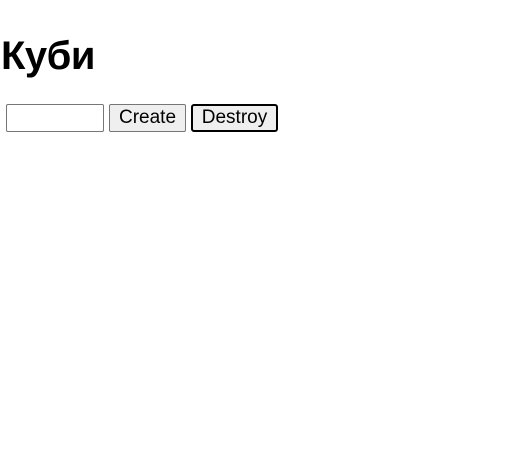 Image resolution: width=532 pixels, height=472 pixels. What do you see at coordinates (55, 118) in the screenshot?
I see `count-input` at bounding box center [55, 118].